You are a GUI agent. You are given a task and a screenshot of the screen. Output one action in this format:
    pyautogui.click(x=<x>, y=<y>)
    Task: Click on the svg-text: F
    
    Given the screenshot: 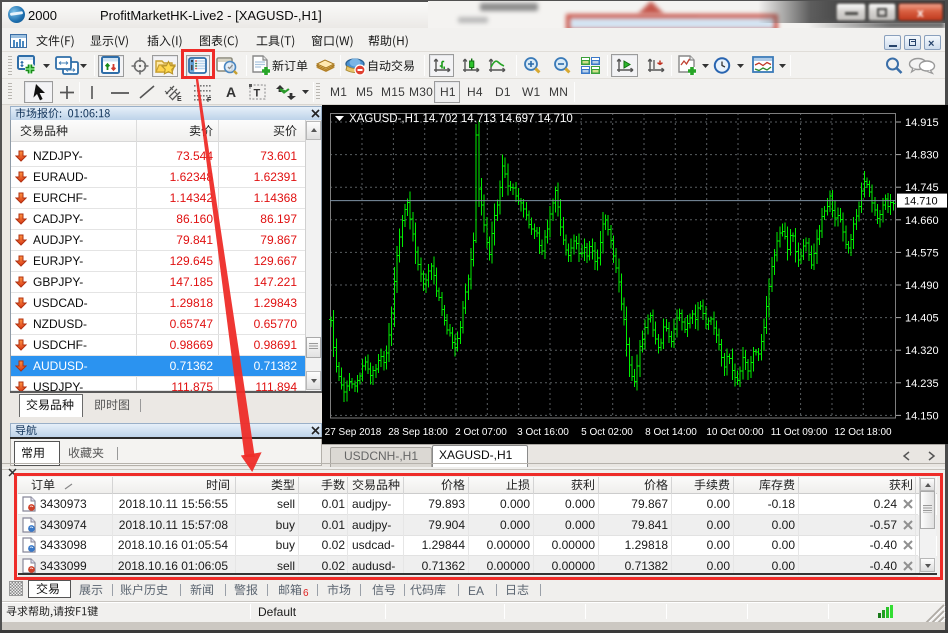 What is the action you would take?
    pyautogui.click(x=209, y=100)
    